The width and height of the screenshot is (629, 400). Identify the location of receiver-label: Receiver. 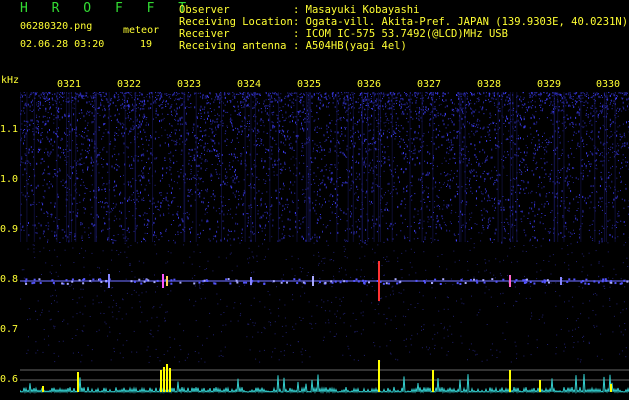
(204, 34).